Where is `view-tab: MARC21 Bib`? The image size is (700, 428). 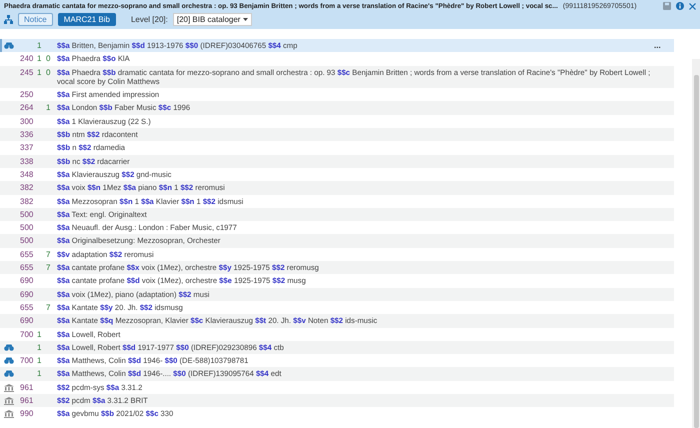
view-tab: MARC21 Bib is located at coordinates (87, 19).